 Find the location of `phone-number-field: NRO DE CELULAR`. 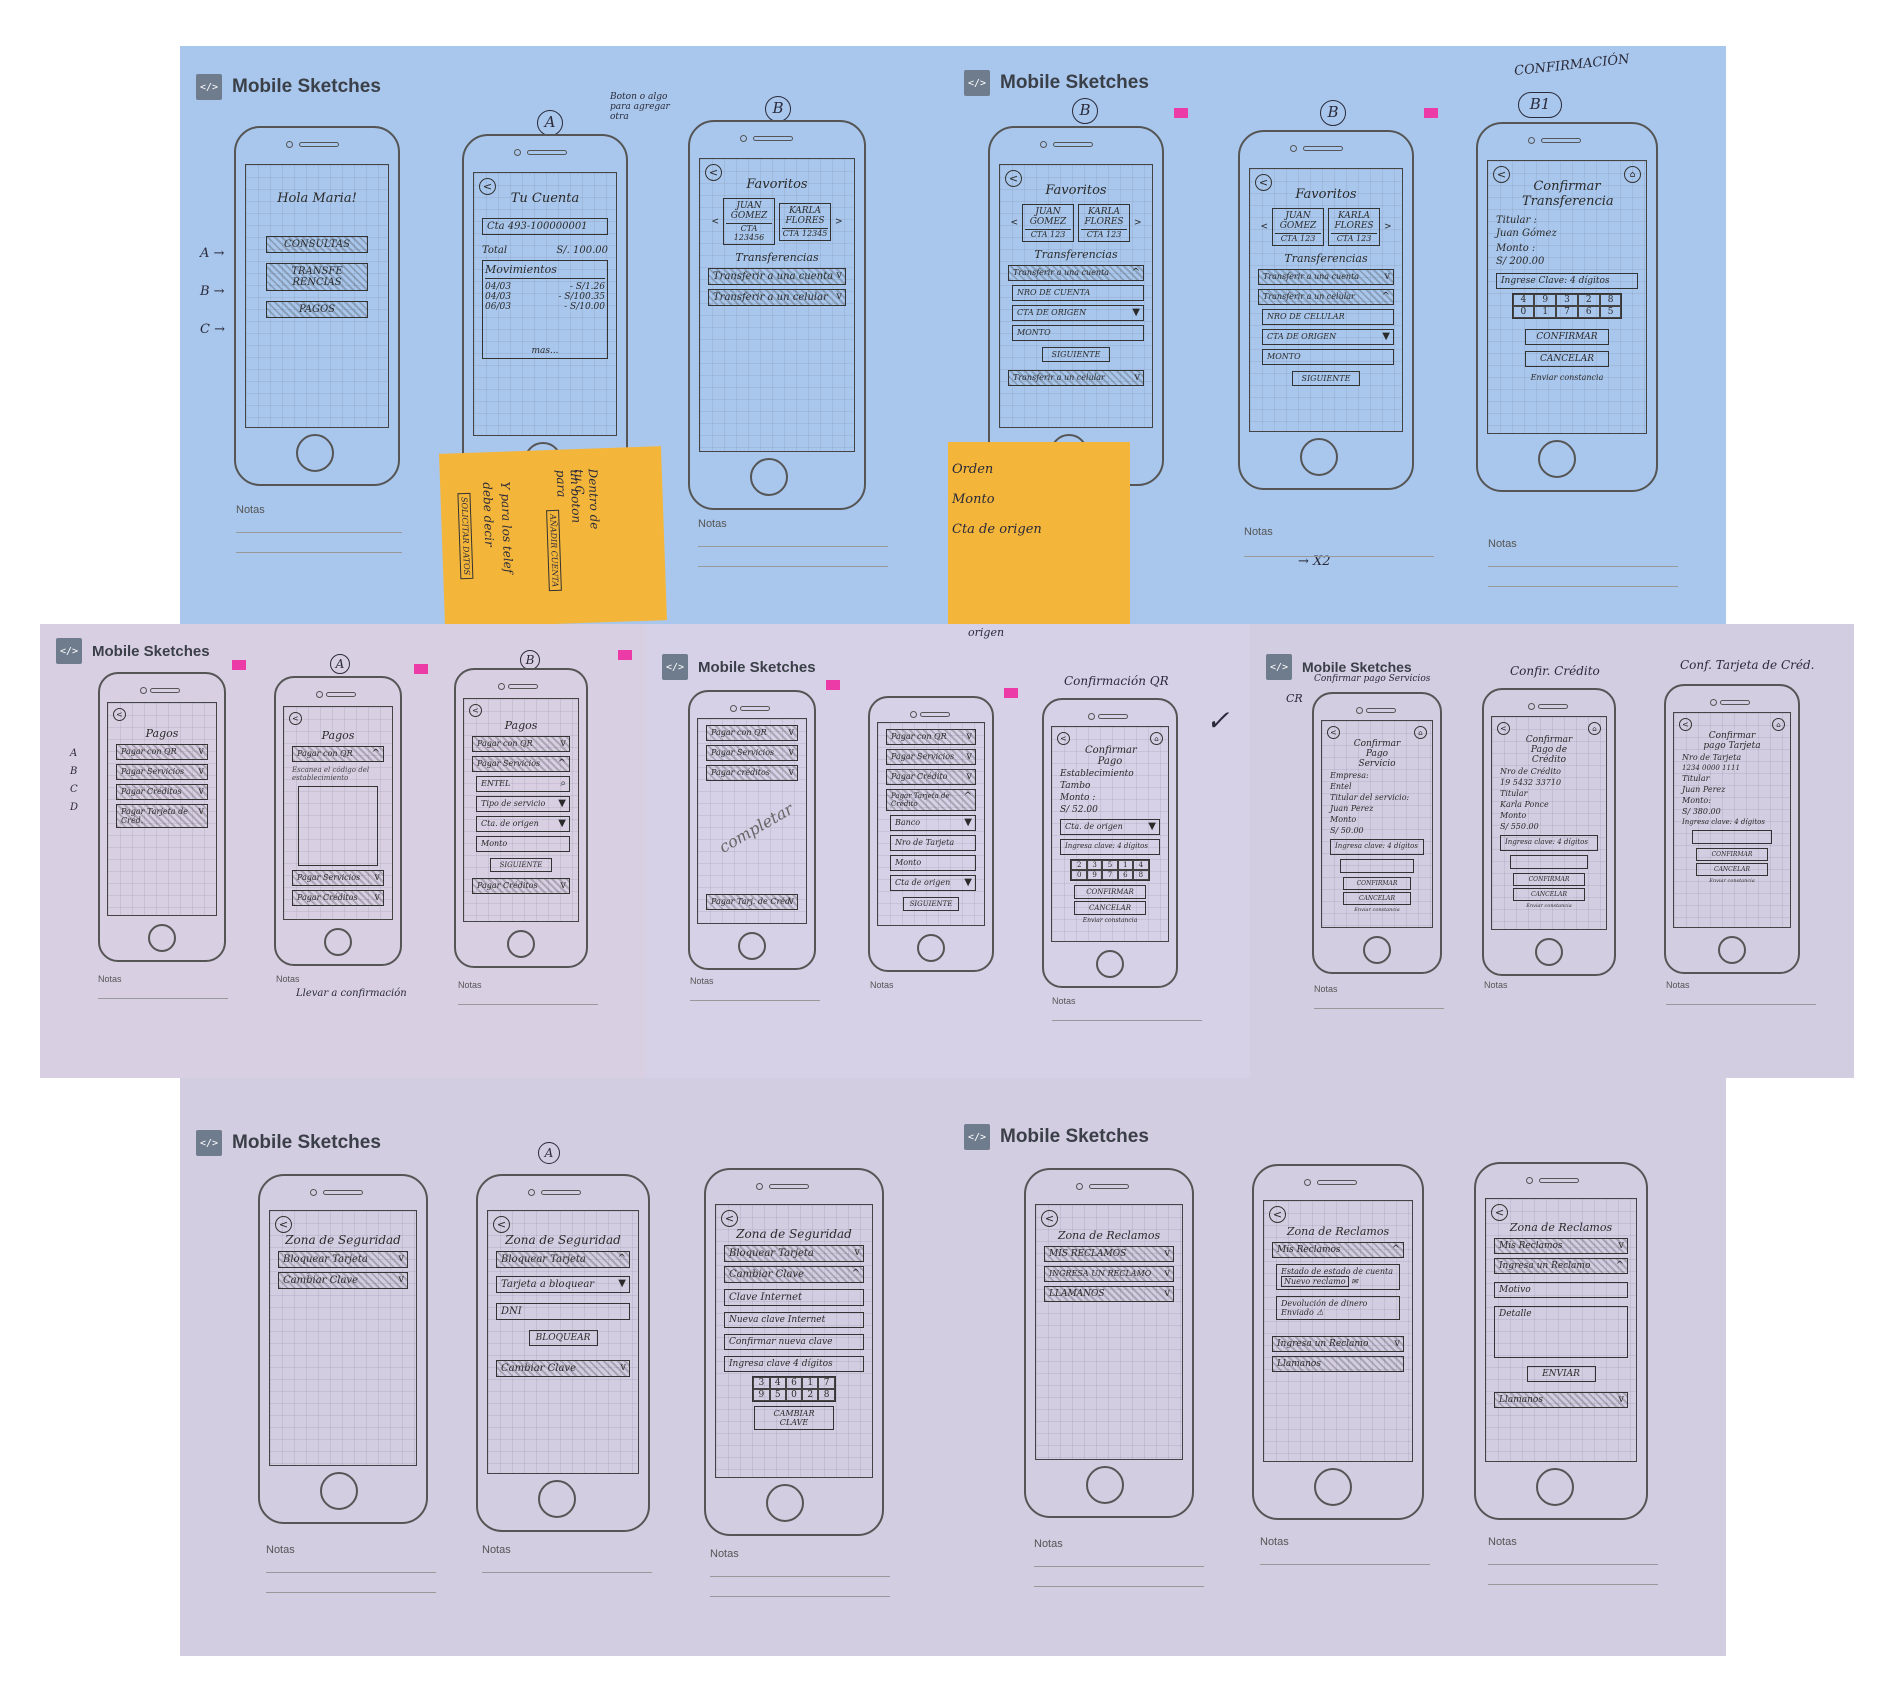

phone-number-field: NRO DE CELULAR is located at coordinates (1328, 317).